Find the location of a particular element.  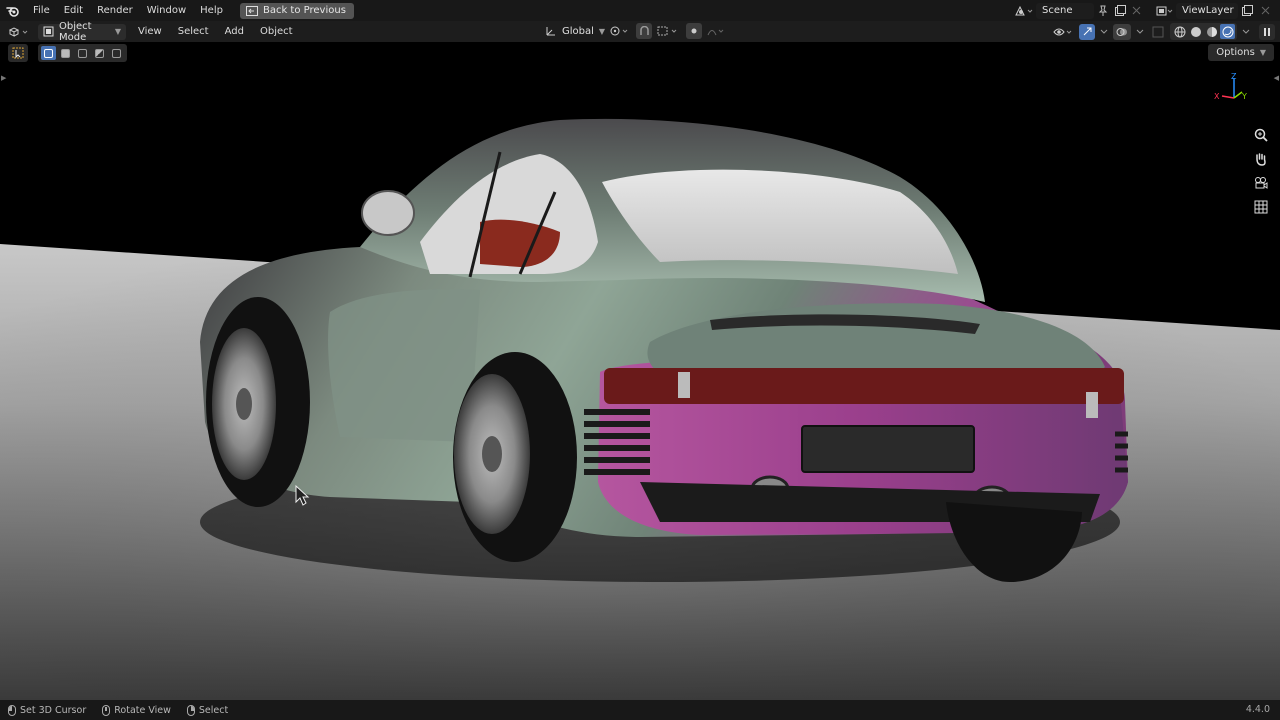

reverse-light-left is located at coordinates (684, 385).